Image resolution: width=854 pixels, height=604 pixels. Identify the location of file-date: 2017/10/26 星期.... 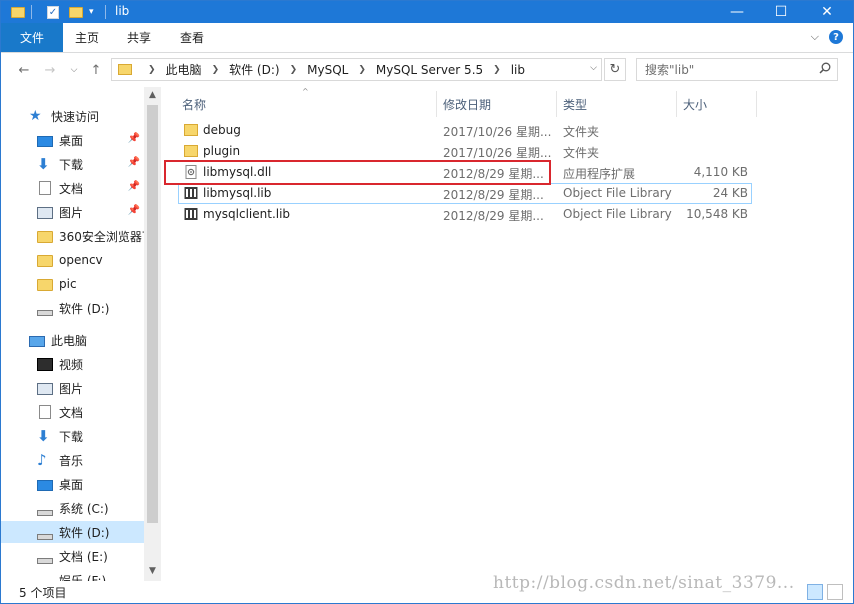
(497, 153).